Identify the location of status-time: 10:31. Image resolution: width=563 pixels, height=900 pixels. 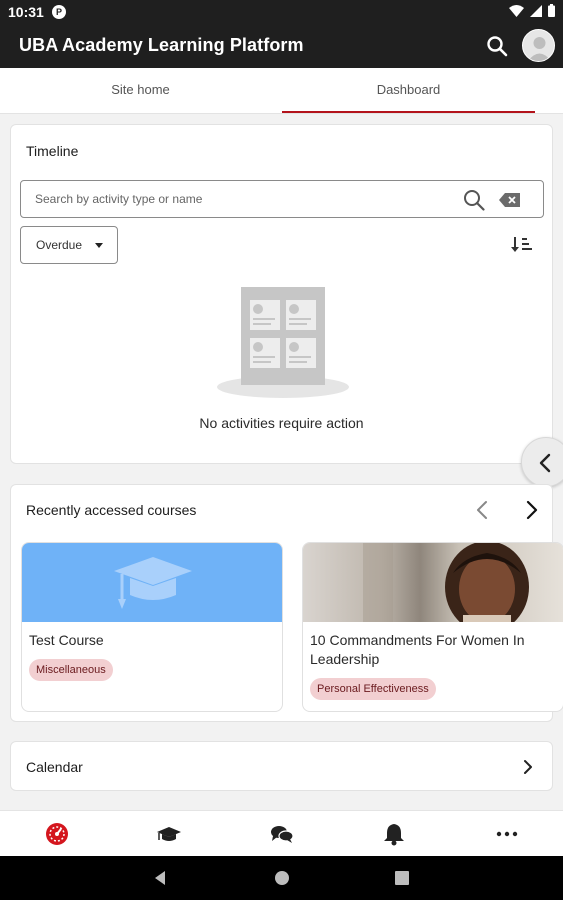
(26, 12).